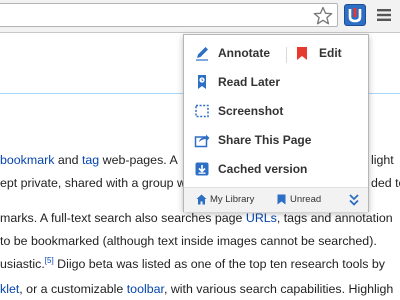 Image resolution: width=400 pixels, height=300 pixels. What do you see at coordinates (281, 199) in the screenshot?
I see `unread-bookmark-icon` at bounding box center [281, 199].